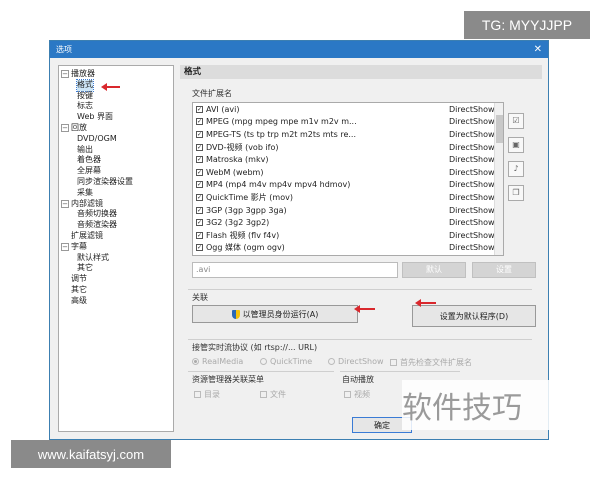  I want to click on list-item: ✓ MP4 (mp4 m4v mp4v mpv4 hdmov) DirectShow, so click(348, 185).